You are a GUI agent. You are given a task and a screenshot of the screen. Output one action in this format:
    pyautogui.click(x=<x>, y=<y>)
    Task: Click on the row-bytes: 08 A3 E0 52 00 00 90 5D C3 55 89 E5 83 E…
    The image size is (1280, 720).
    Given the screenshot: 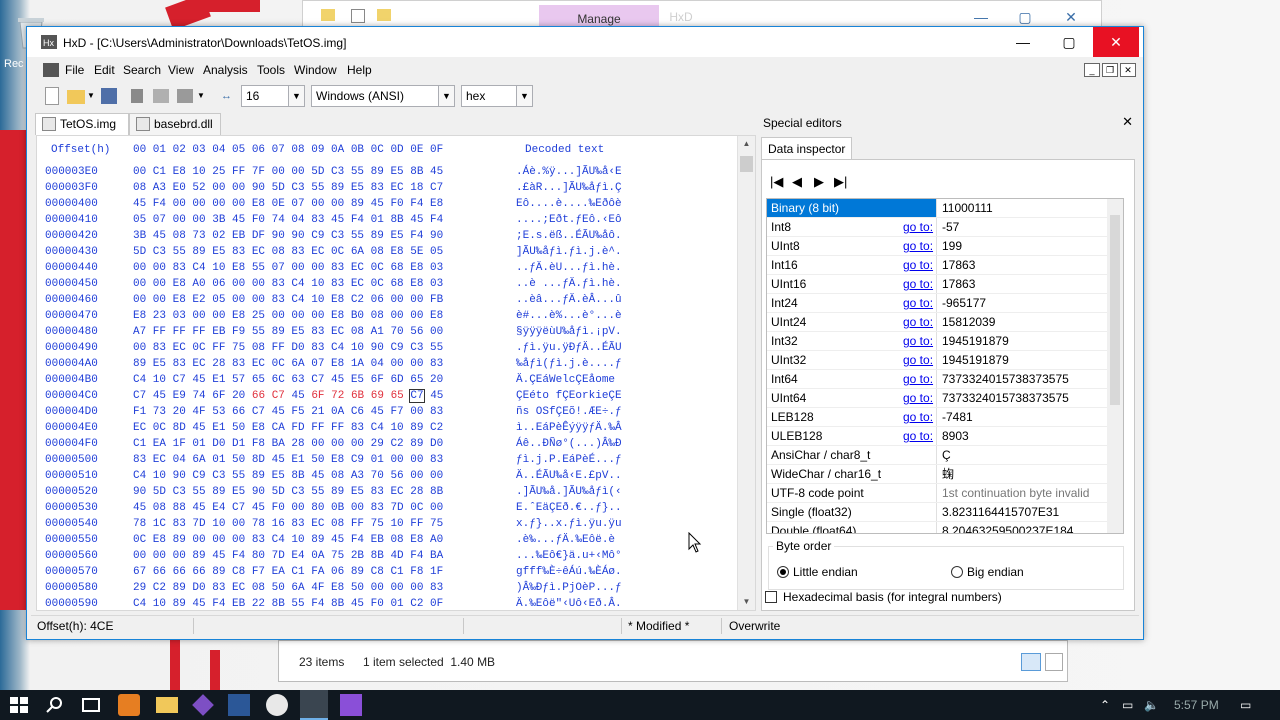 What is the action you would take?
    pyautogui.click(x=288, y=188)
    